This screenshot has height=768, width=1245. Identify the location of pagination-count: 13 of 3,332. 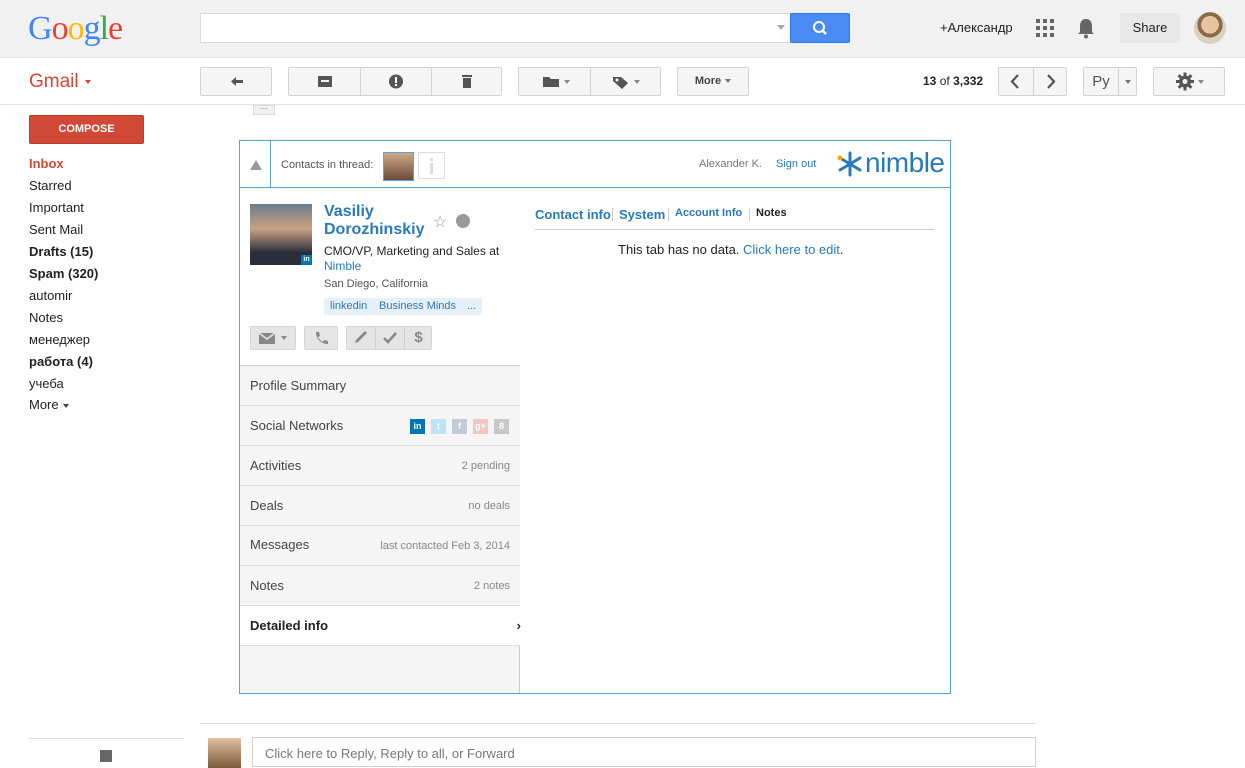
(953, 81).